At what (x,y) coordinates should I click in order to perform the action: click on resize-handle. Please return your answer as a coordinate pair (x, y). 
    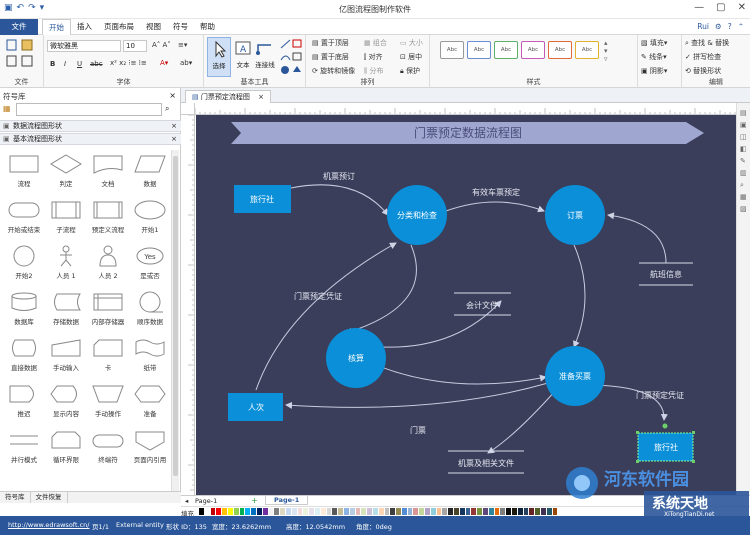
    Looking at the image, I should click on (693, 432).